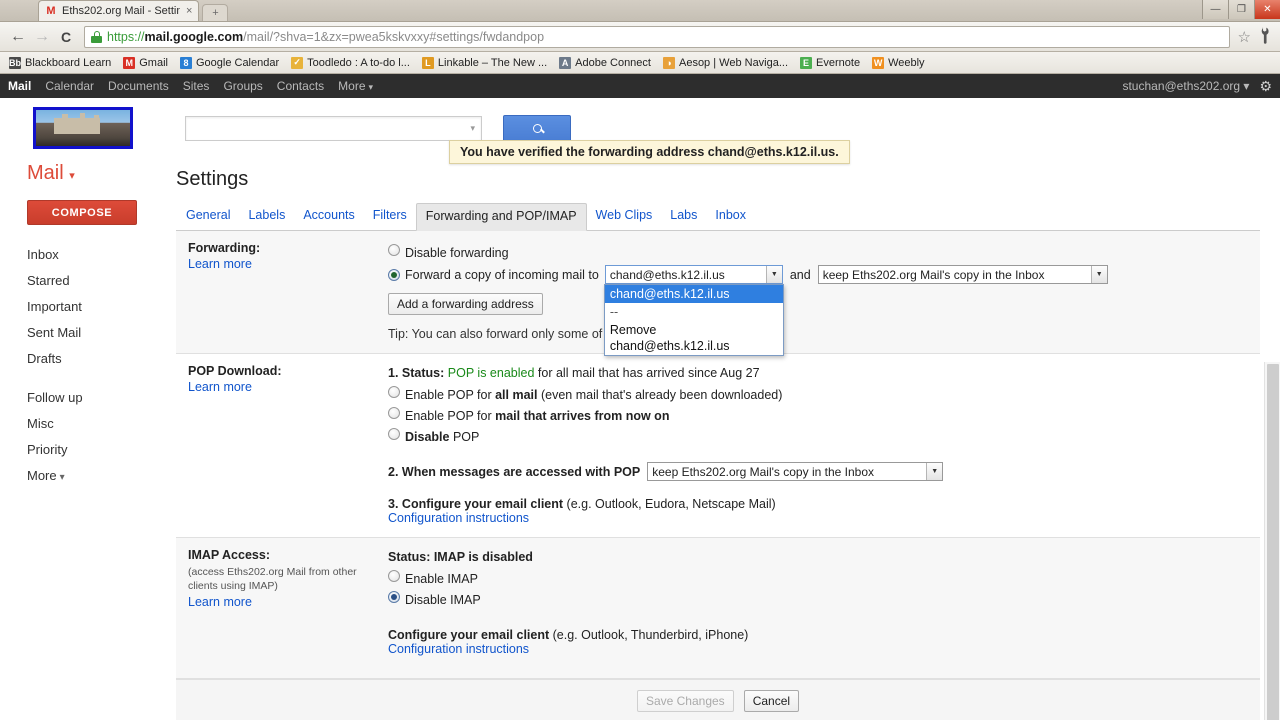 The height and width of the screenshot is (720, 1280). What do you see at coordinates (1244, 37) in the screenshot?
I see `star-icon: ☆` at bounding box center [1244, 37].